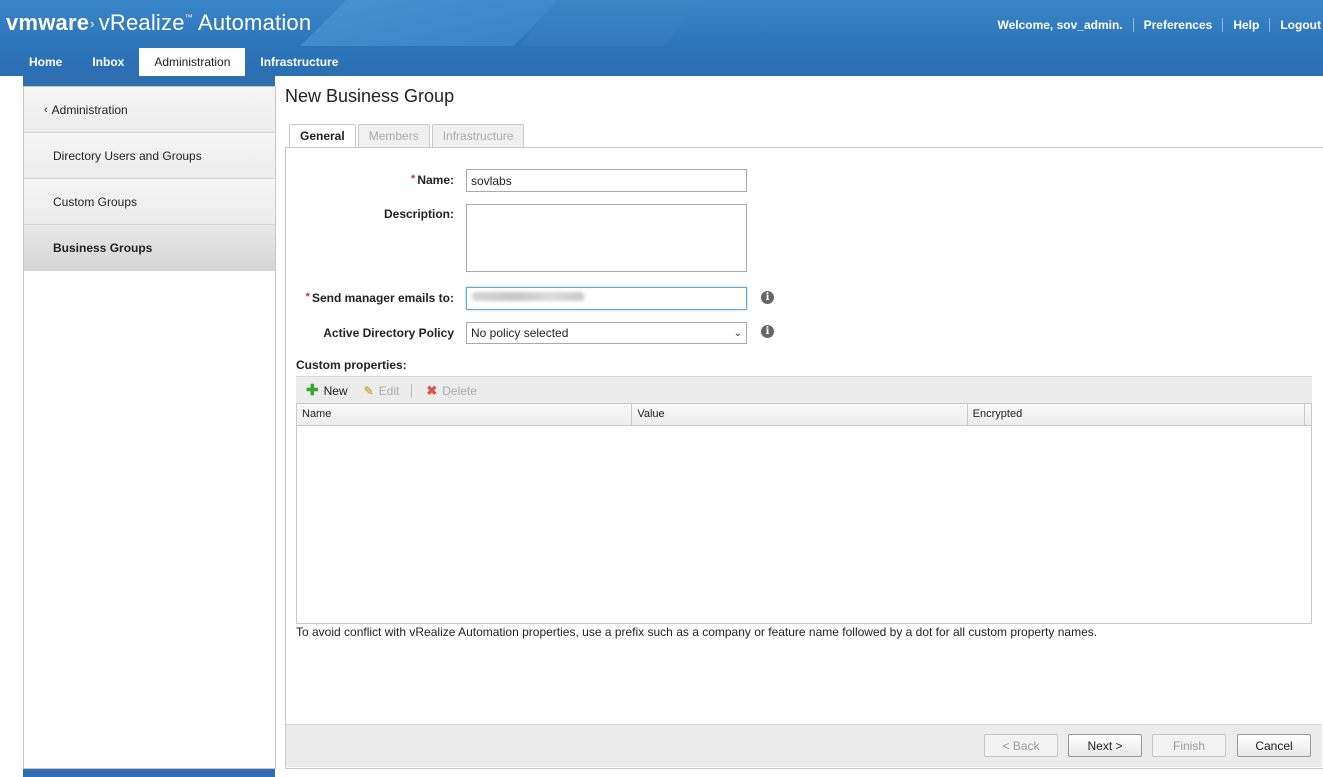  What do you see at coordinates (11, 426) in the screenshot?
I see `content-margin` at bounding box center [11, 426].